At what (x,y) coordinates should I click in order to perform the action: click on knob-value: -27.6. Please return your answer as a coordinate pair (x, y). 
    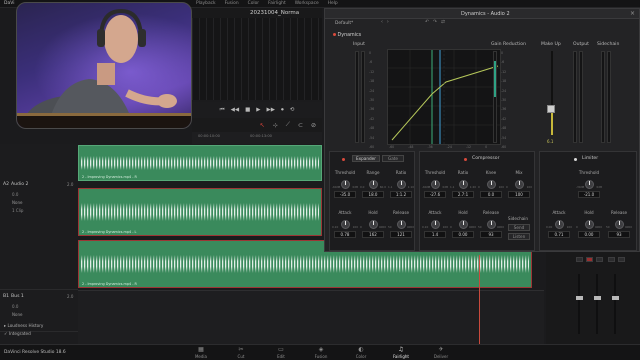
    Looking at the image, I should click on (435, 194).